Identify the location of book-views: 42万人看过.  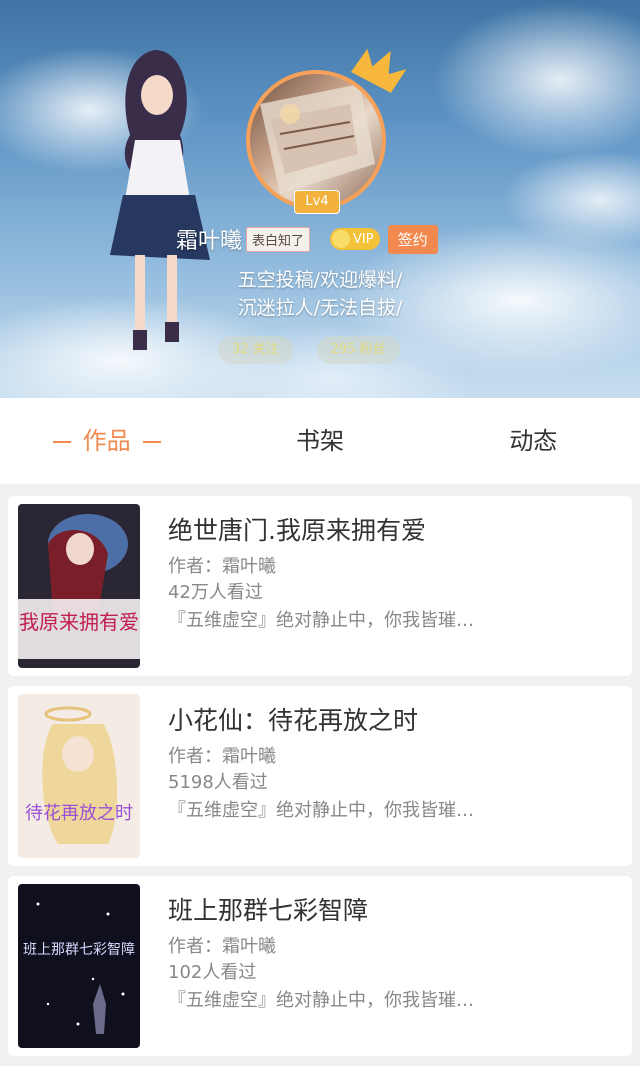
(215, 592).